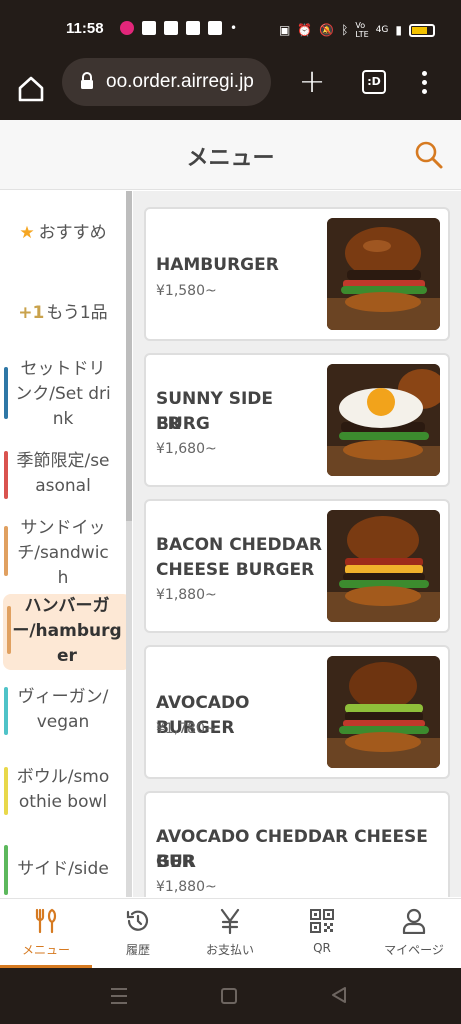 This screenshot has width=461, height=1024. Describe the element at coordinates (339, 995) in the screenshot. I see `back-icon` at that location.